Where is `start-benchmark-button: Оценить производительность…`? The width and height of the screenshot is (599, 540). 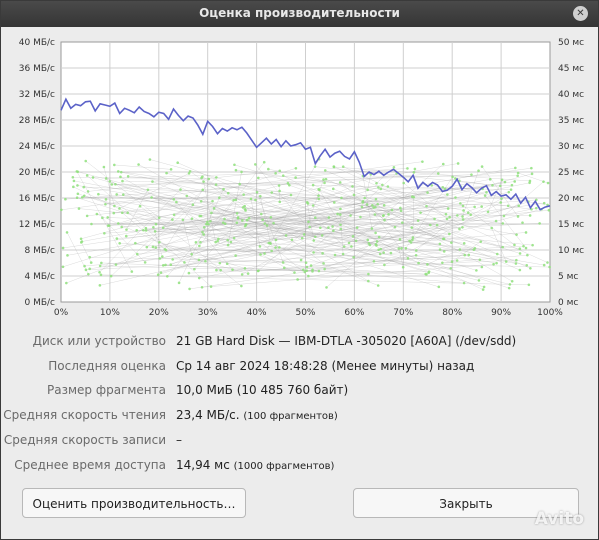 start-benchmark-button: Оценить производительность… is located at coordinates (134, 503).